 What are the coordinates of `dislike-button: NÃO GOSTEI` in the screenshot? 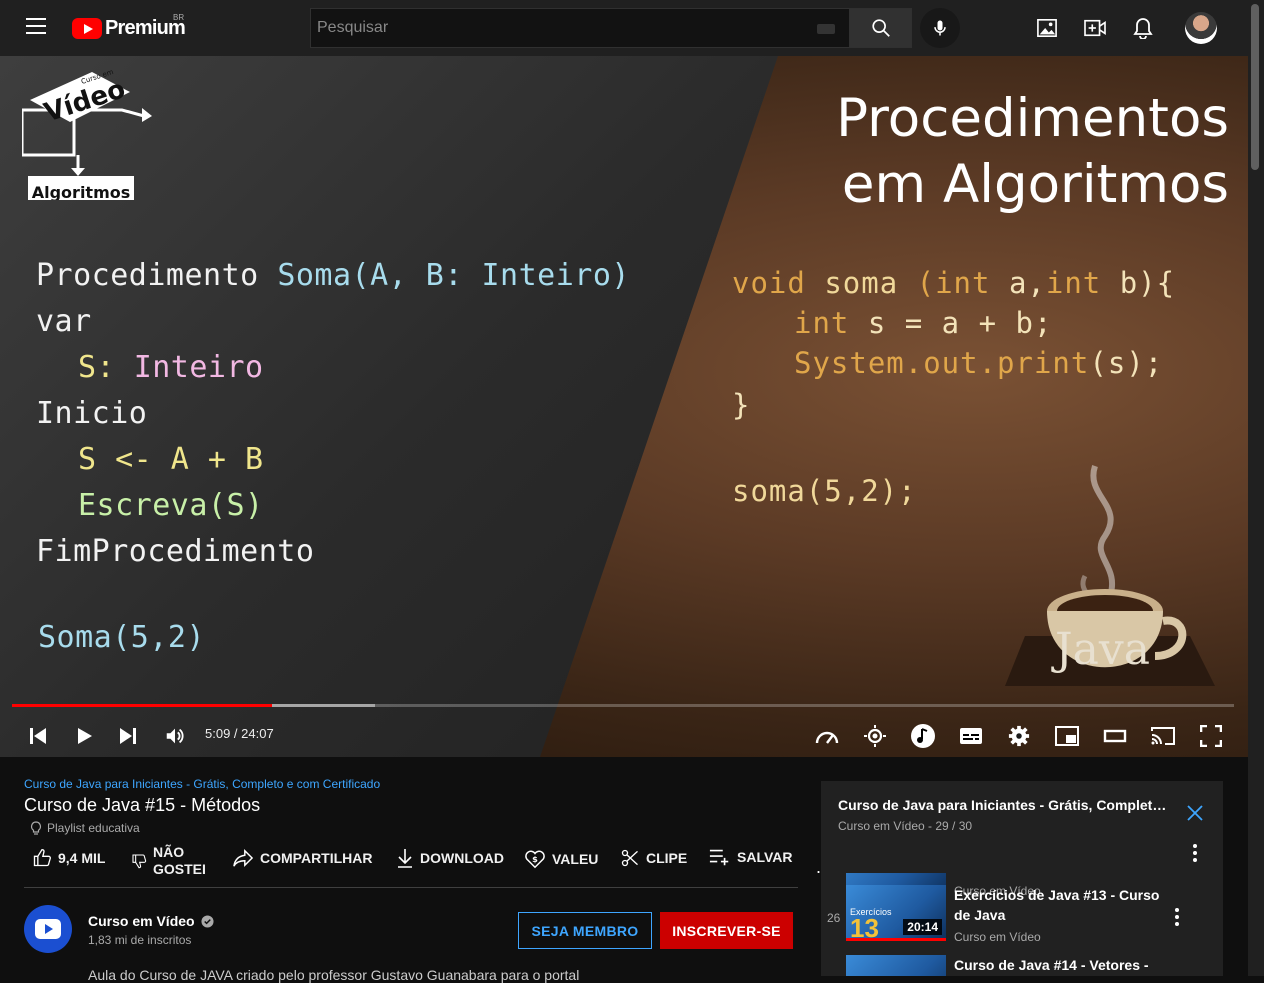 It's located at (168, 861).